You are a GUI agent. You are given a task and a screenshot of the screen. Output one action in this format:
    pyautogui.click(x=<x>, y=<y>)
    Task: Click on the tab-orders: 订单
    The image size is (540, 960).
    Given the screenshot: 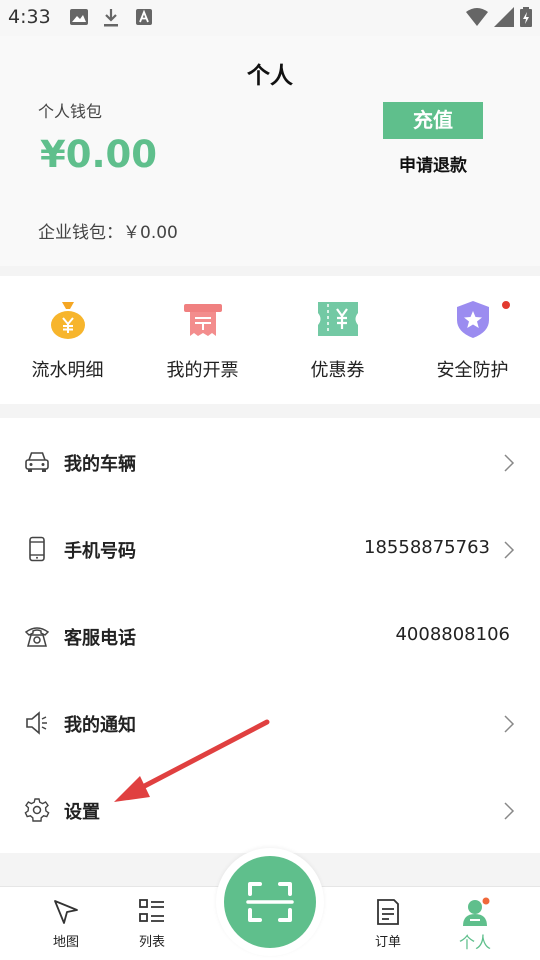 What is the action you would take?
    pyautogui.click(x=388, y=927)
    